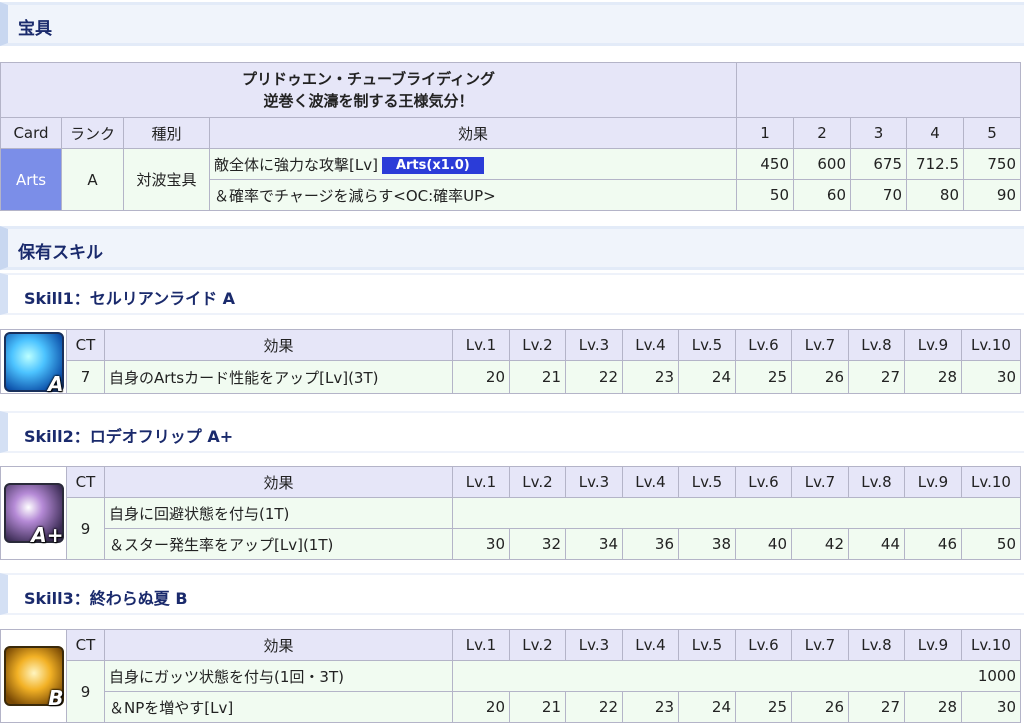 The height and width of the screenshot is (726, 1024). I want to click on skill3-rank: B, so click(56, 698).